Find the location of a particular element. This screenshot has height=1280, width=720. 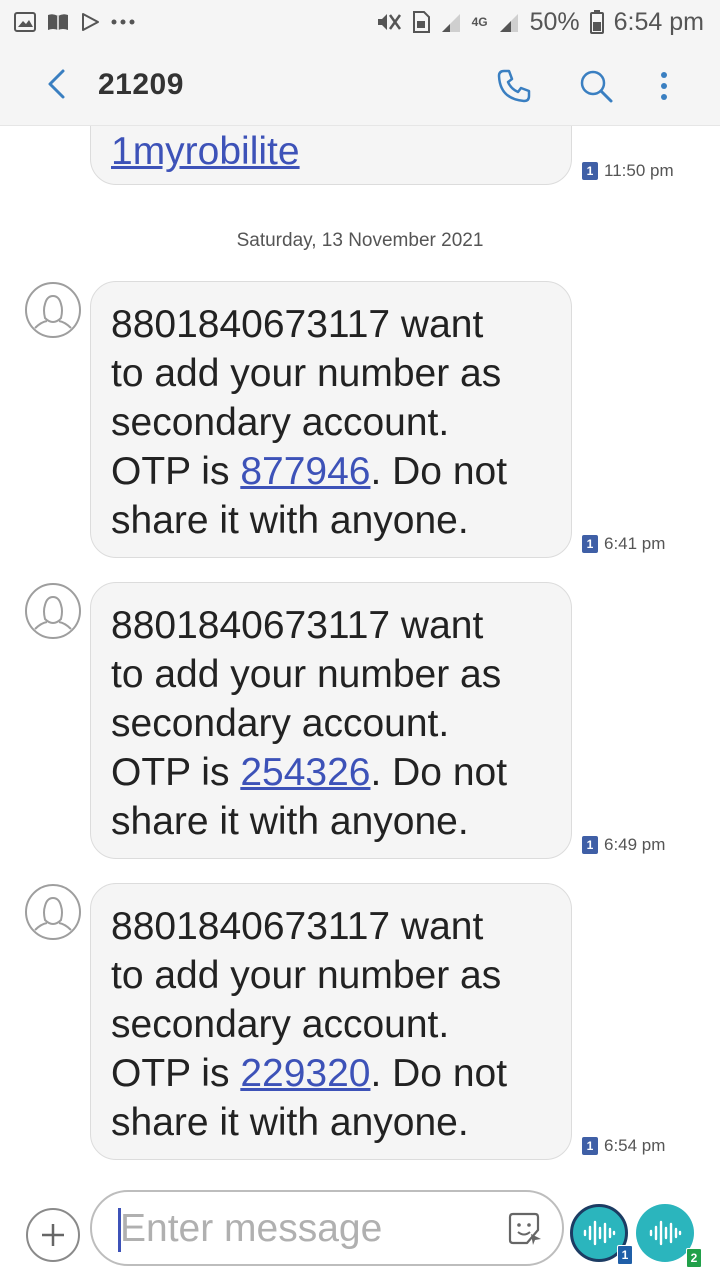

signal-1-icon is located at coordinates (451, 22).